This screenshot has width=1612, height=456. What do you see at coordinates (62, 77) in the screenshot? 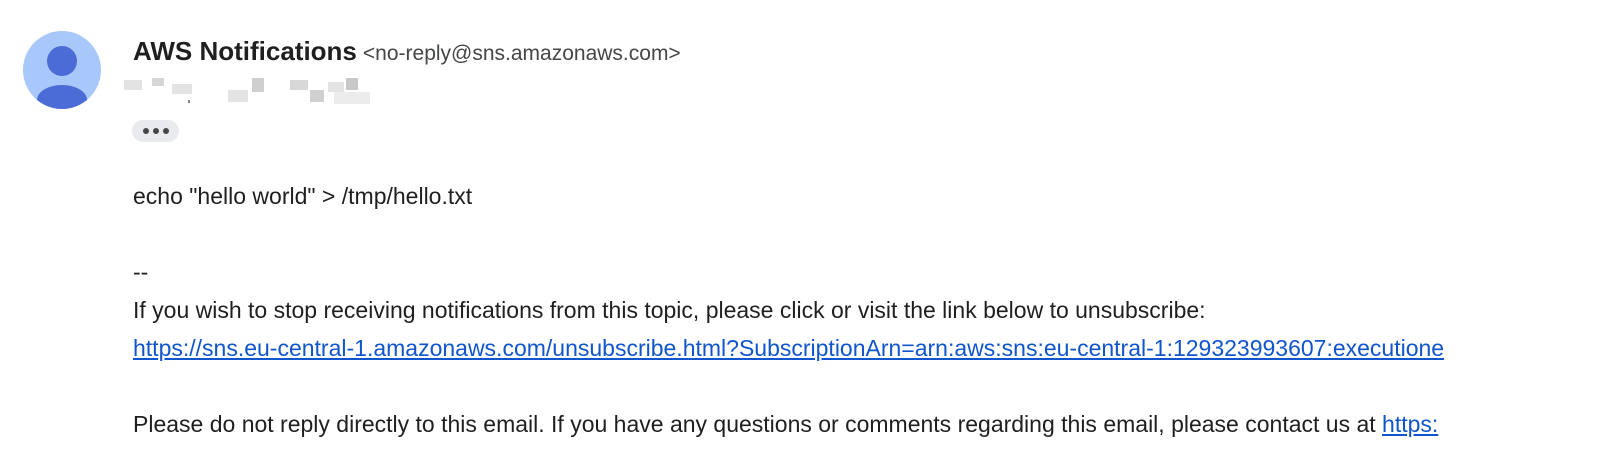
I see `person-icon` at bounding box center [62, 77].